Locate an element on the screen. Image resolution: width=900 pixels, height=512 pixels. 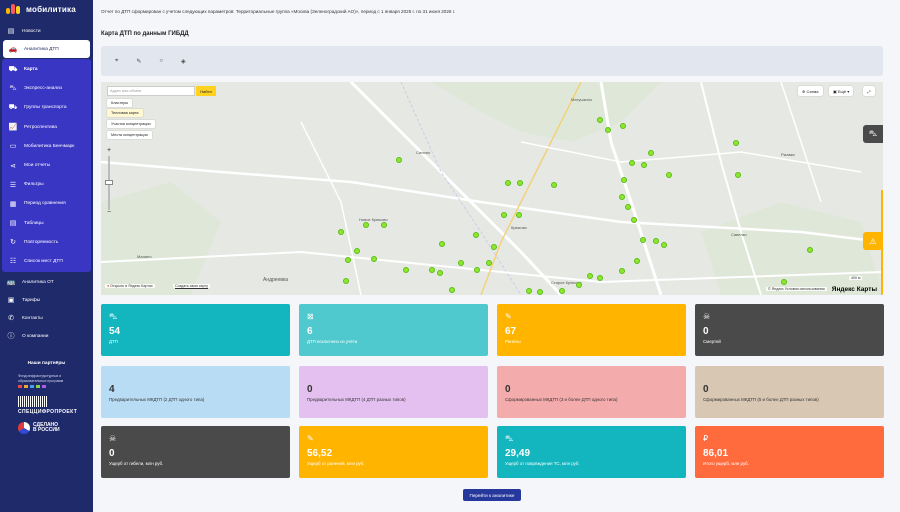
map-more-button: ▣ Ещё ▾ is located at coordinates (841, 91).